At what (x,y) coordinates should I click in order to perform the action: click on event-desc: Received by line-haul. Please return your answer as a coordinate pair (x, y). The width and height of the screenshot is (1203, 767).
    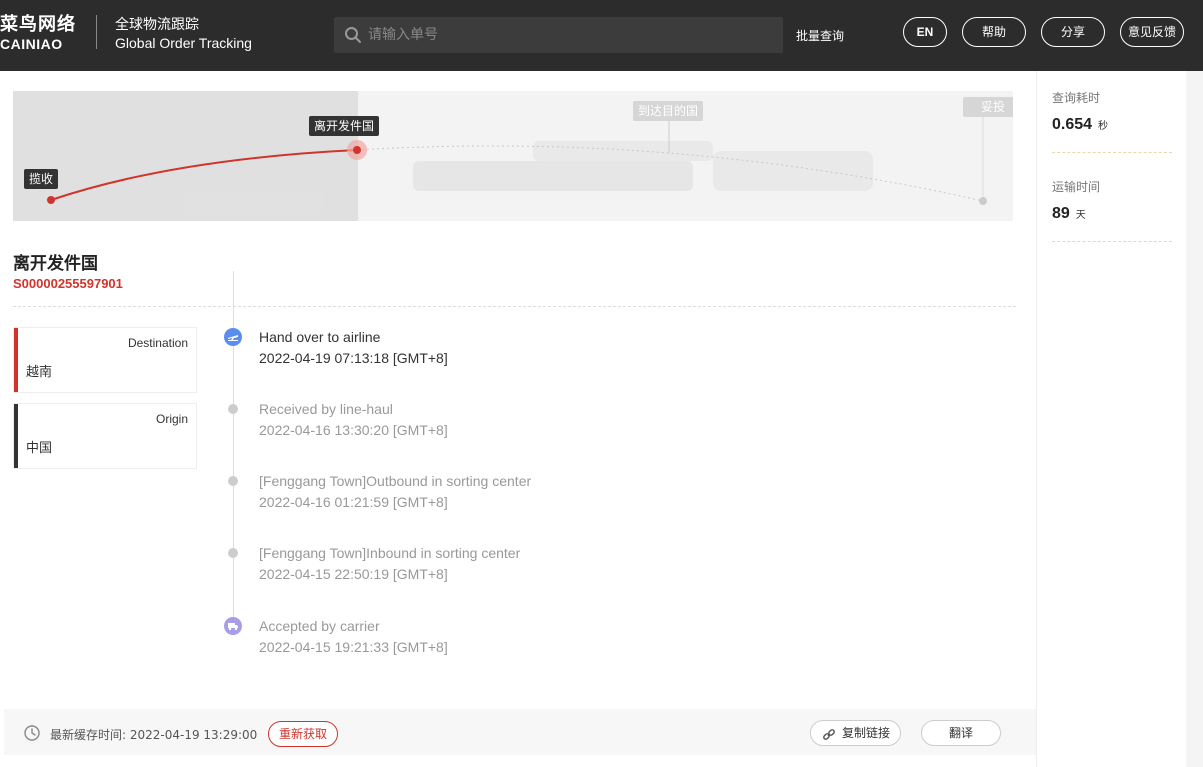
    Looking at the image, I should click on (326, 409).